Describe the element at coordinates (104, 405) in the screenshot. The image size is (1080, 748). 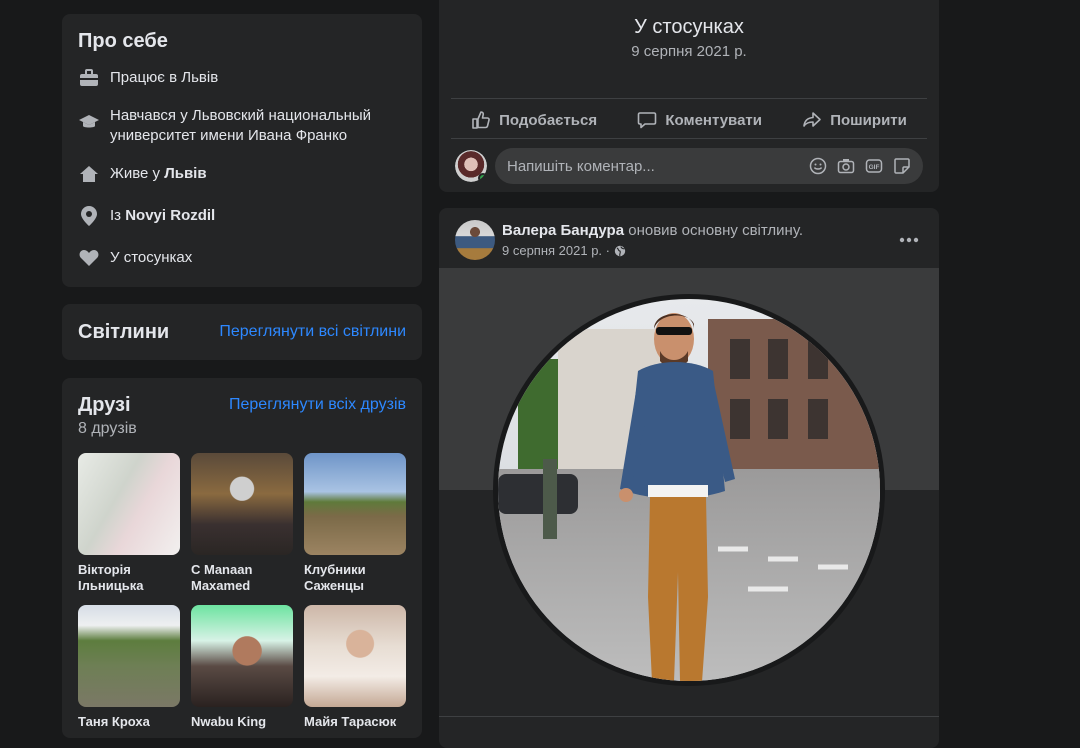
I see `friends-title: Друзі` at that location.